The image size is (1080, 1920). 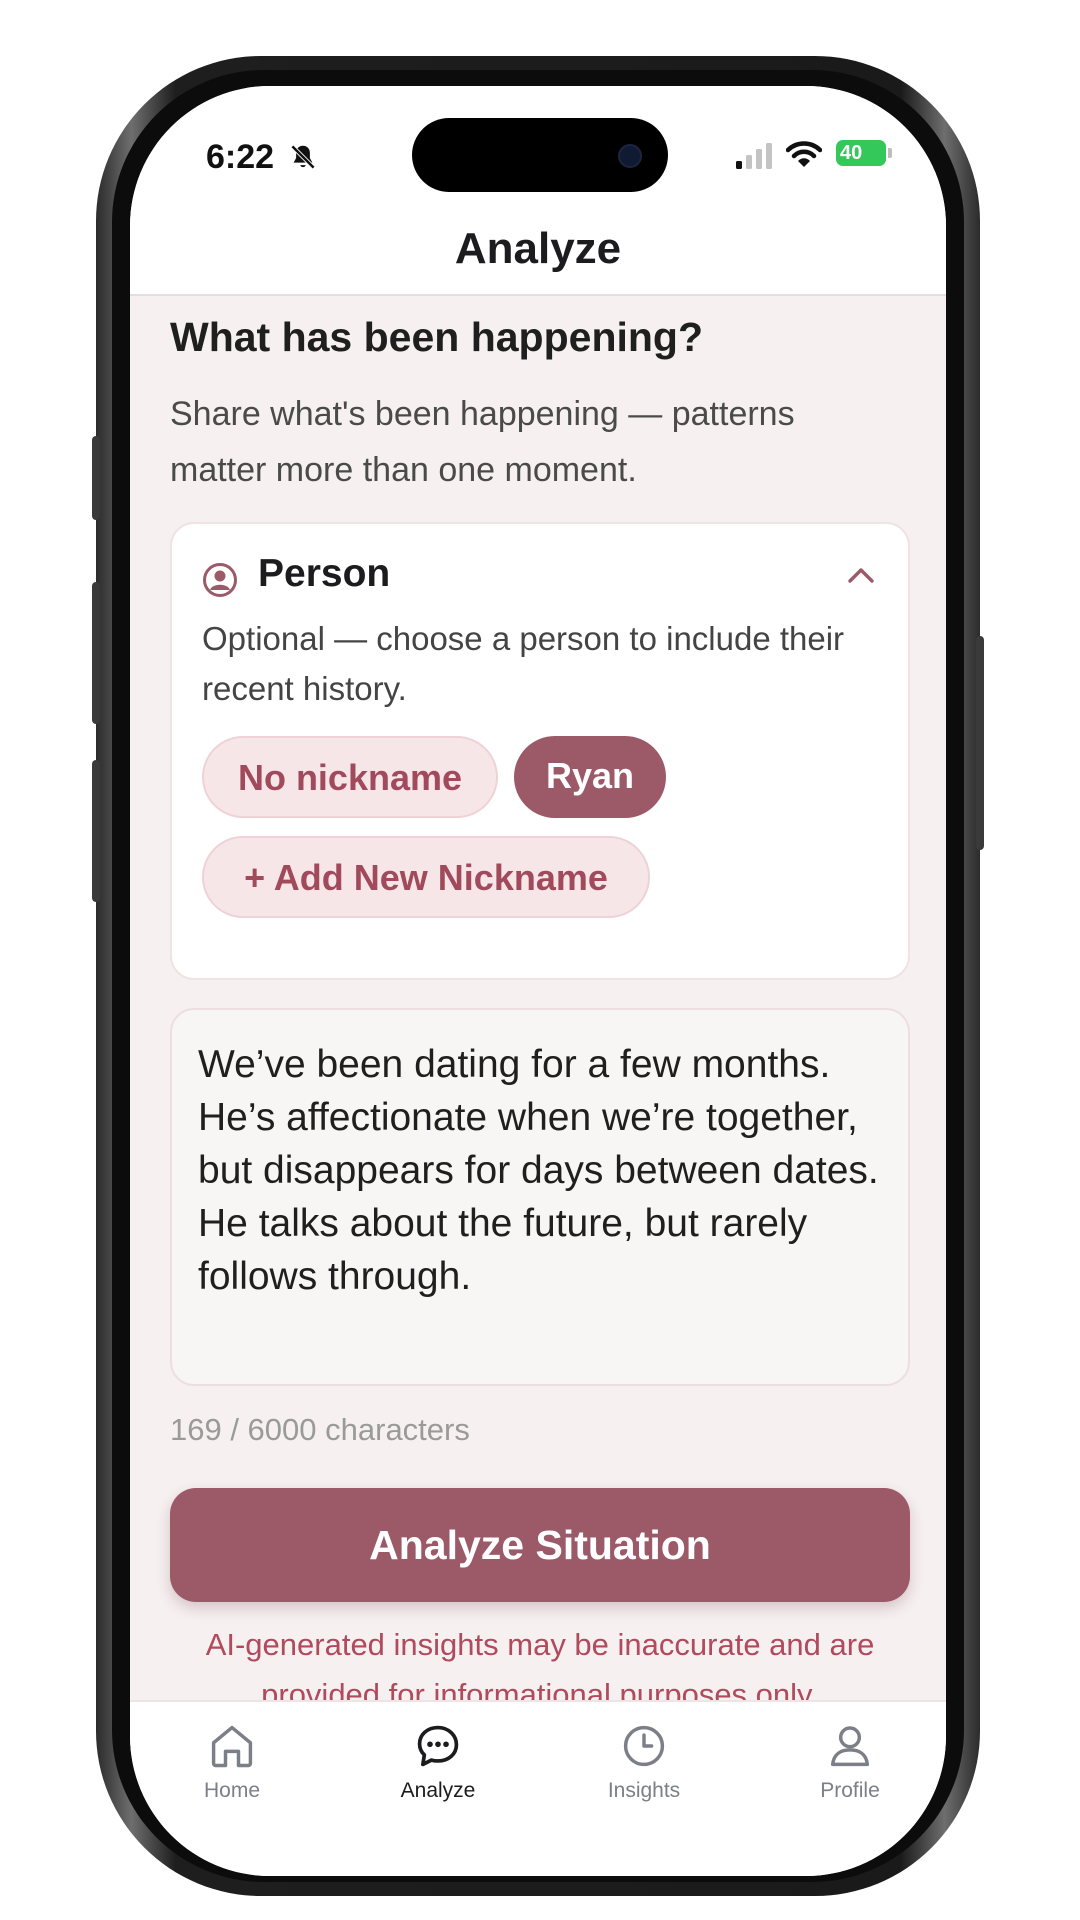 I want to click on analyze-situation-button: Analyze Situation, so click(x=540, y=1545).